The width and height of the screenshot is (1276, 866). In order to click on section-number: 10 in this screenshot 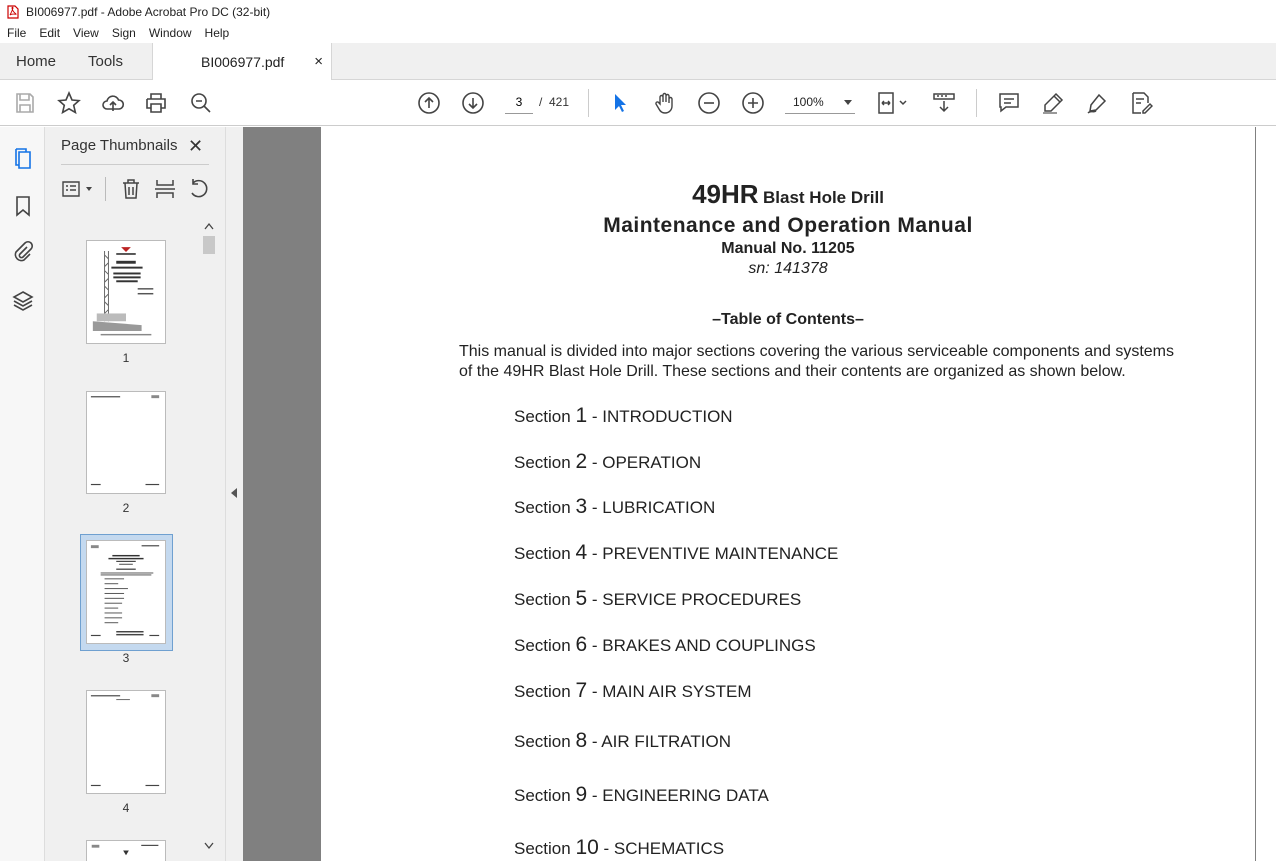, I will do `click(587, 847)`.